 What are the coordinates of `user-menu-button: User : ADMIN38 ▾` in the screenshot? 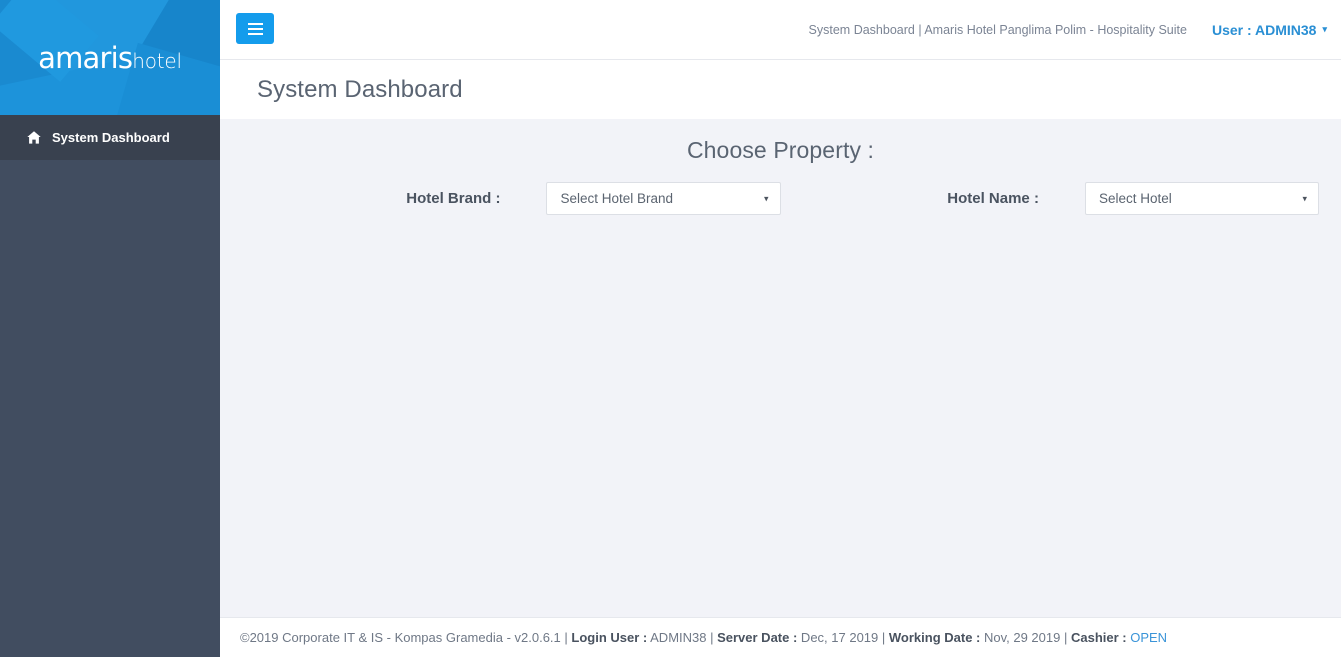 It's located at (1269, 30).